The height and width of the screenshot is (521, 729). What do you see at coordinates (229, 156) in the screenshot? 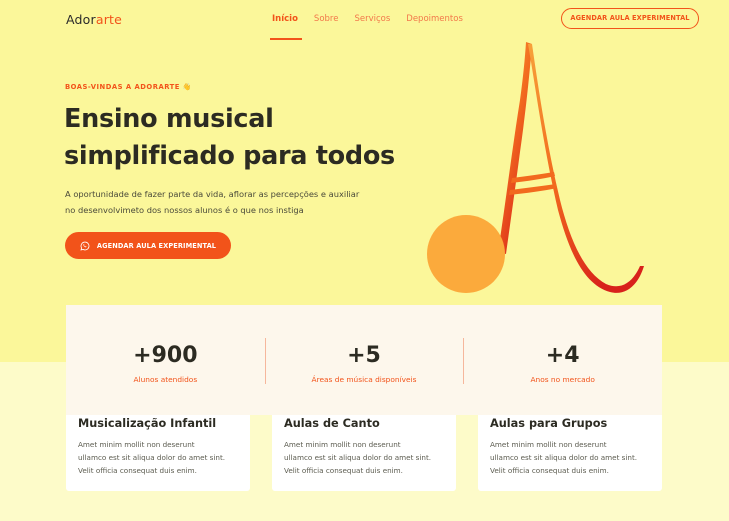
I see `headline-line-2: simplificado para todos` at bounding box center [229, 156].